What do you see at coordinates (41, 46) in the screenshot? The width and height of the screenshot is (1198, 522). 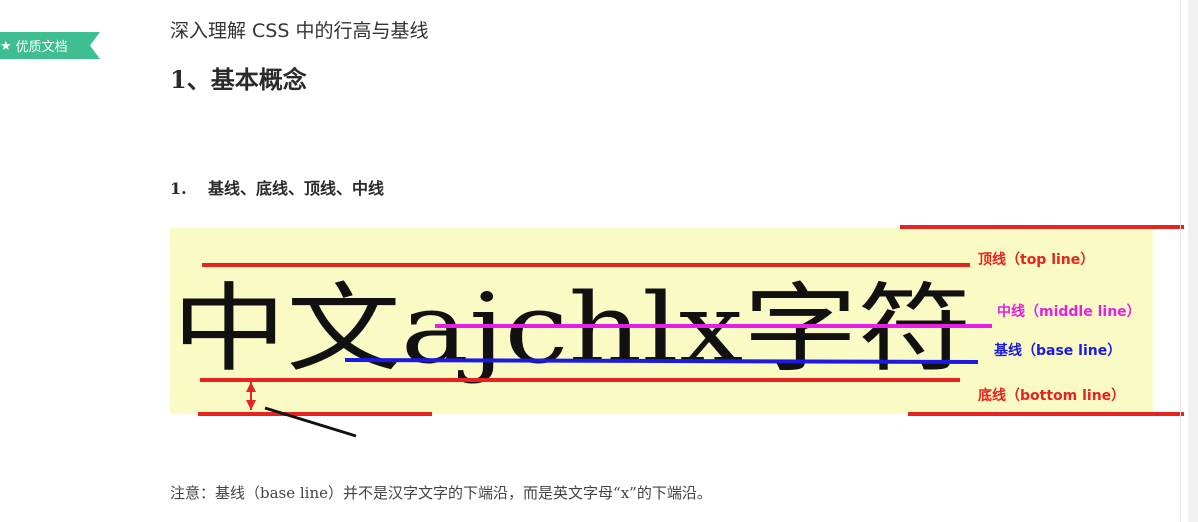 I see `badge-label: 优质文档` at bounding box center [41, 46].